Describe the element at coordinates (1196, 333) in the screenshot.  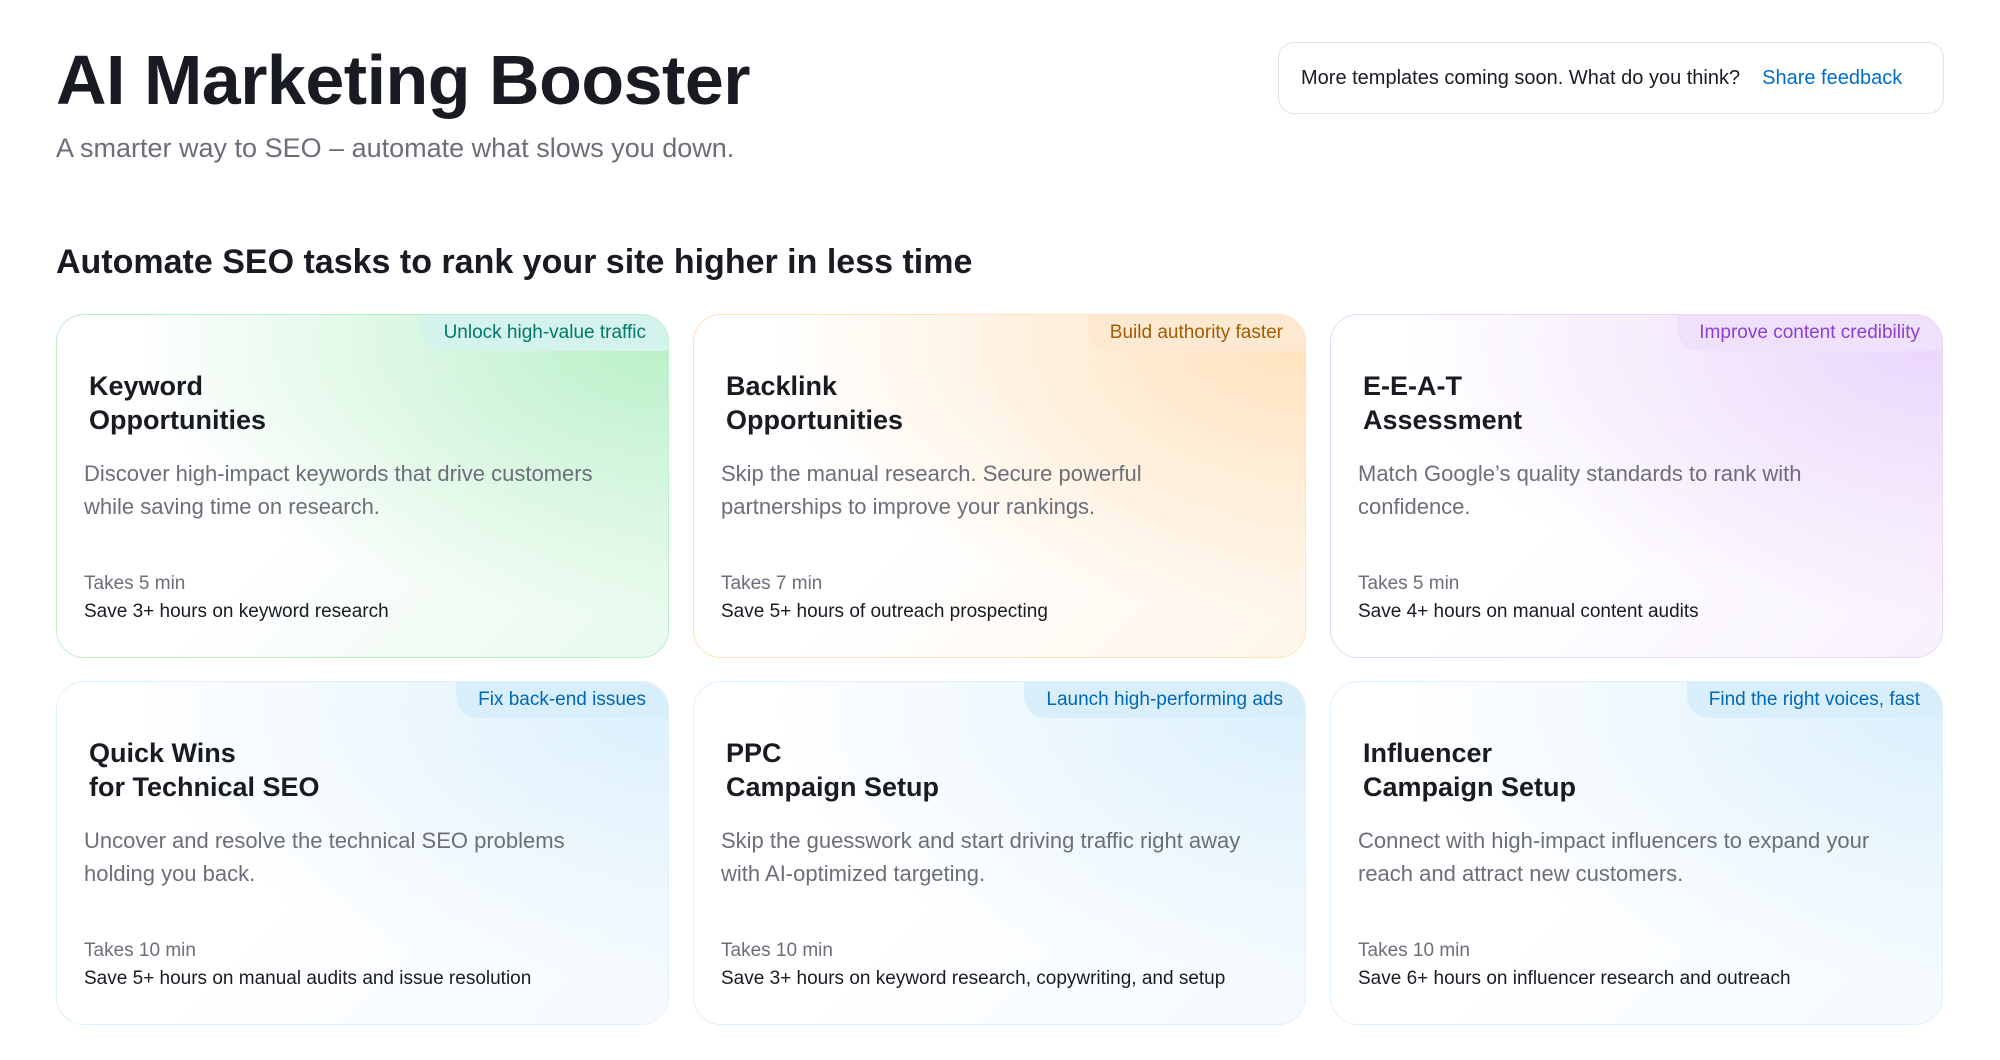
I see `card-tag: Build authority faster` at that location.